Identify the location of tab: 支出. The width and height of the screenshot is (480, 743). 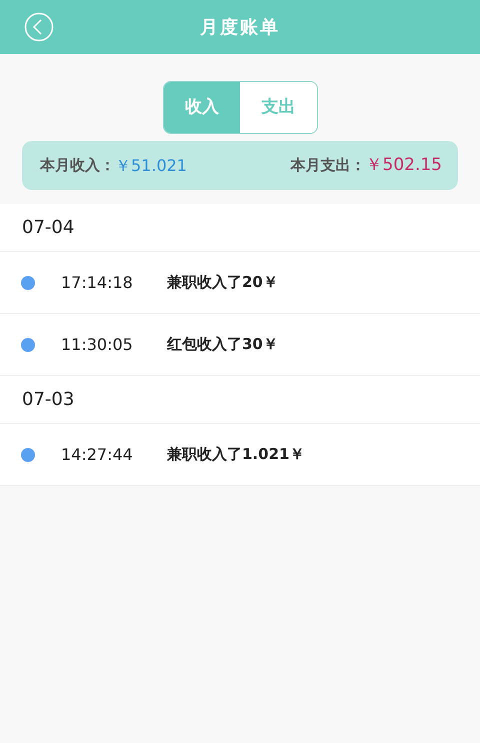
(278, 107).